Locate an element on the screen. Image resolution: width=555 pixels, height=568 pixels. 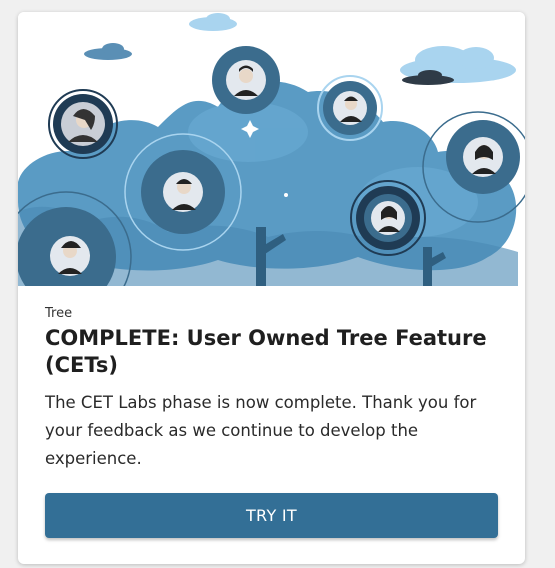
try-it-button: TRY IT is located at coordinates (271, 515).